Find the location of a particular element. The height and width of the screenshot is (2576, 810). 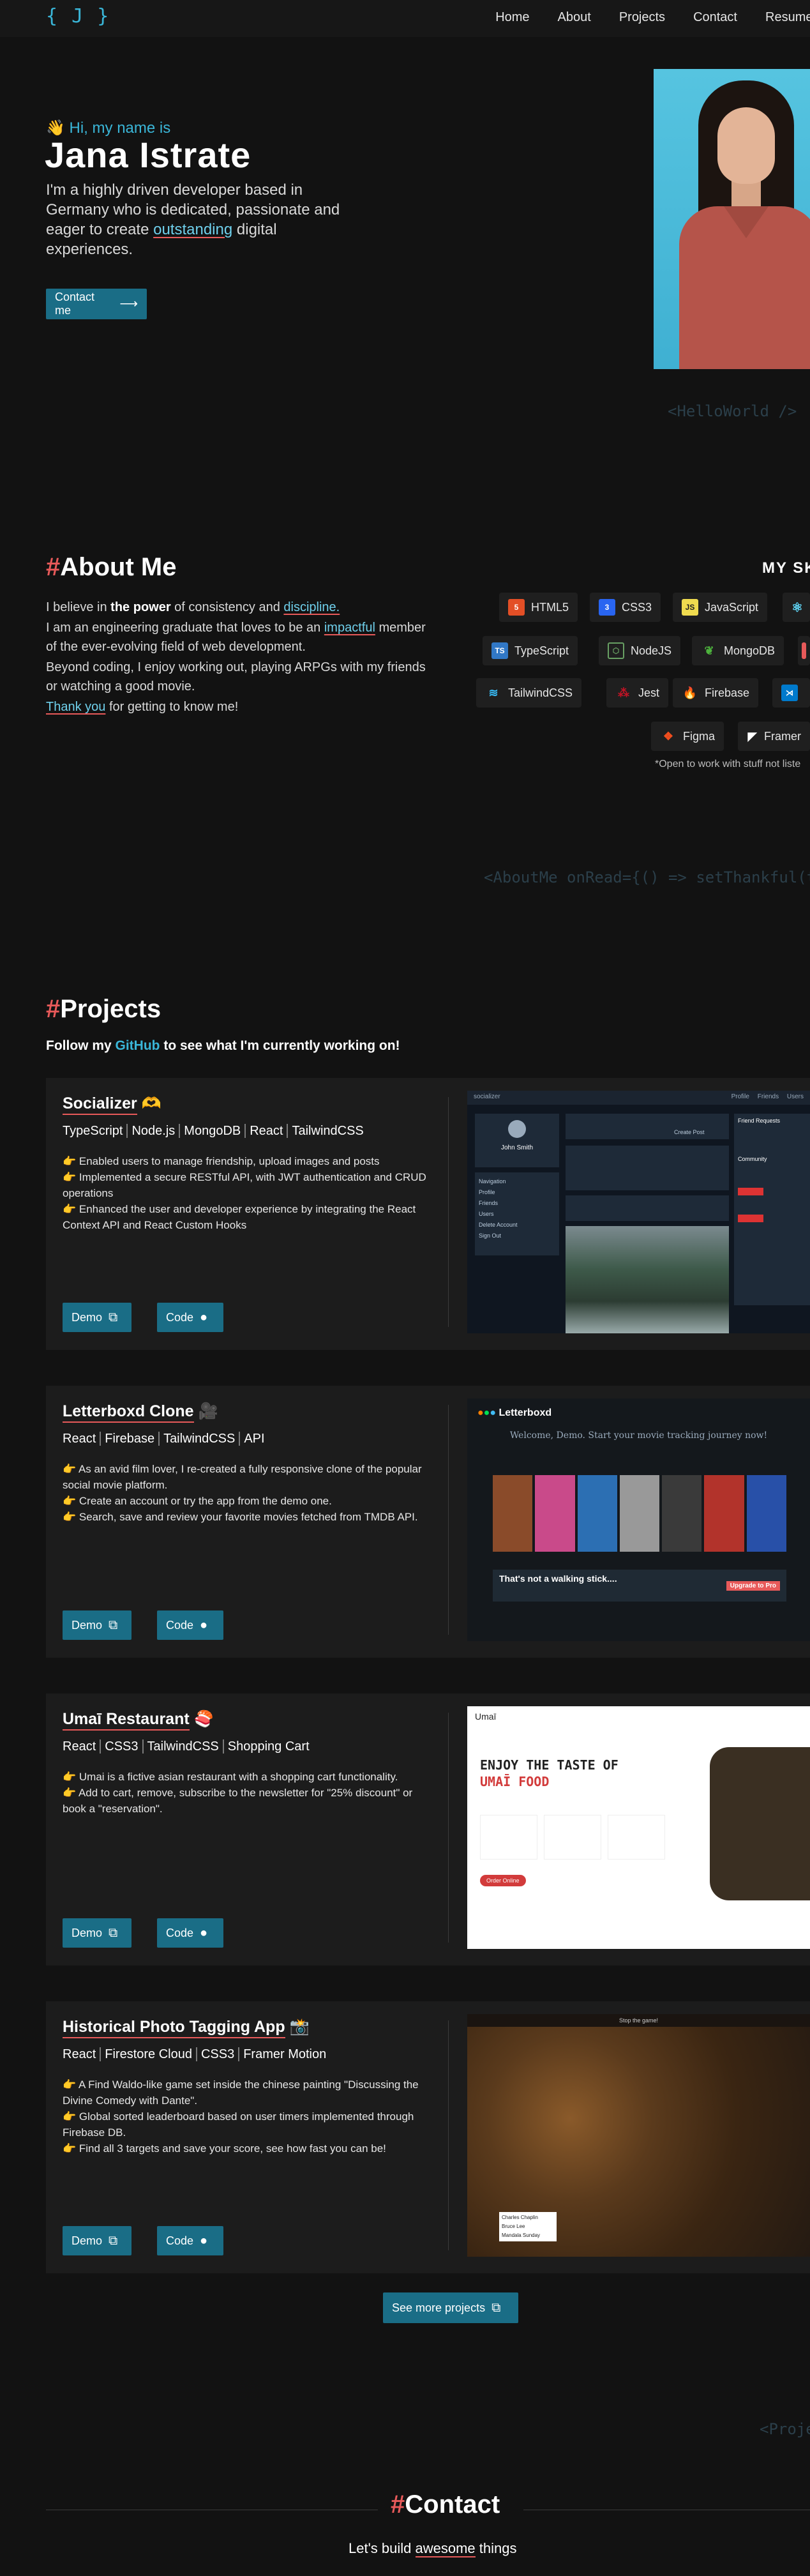

mock-post is located at coordinates (647, 1168).